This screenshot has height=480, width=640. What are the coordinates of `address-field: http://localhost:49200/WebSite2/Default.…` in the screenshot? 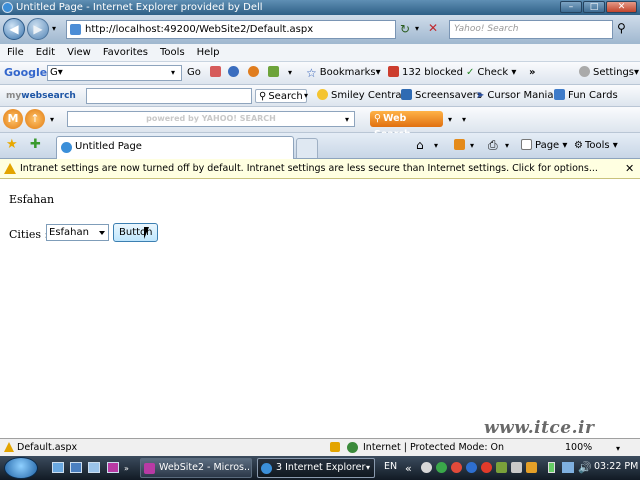 It's located at (231, 29).